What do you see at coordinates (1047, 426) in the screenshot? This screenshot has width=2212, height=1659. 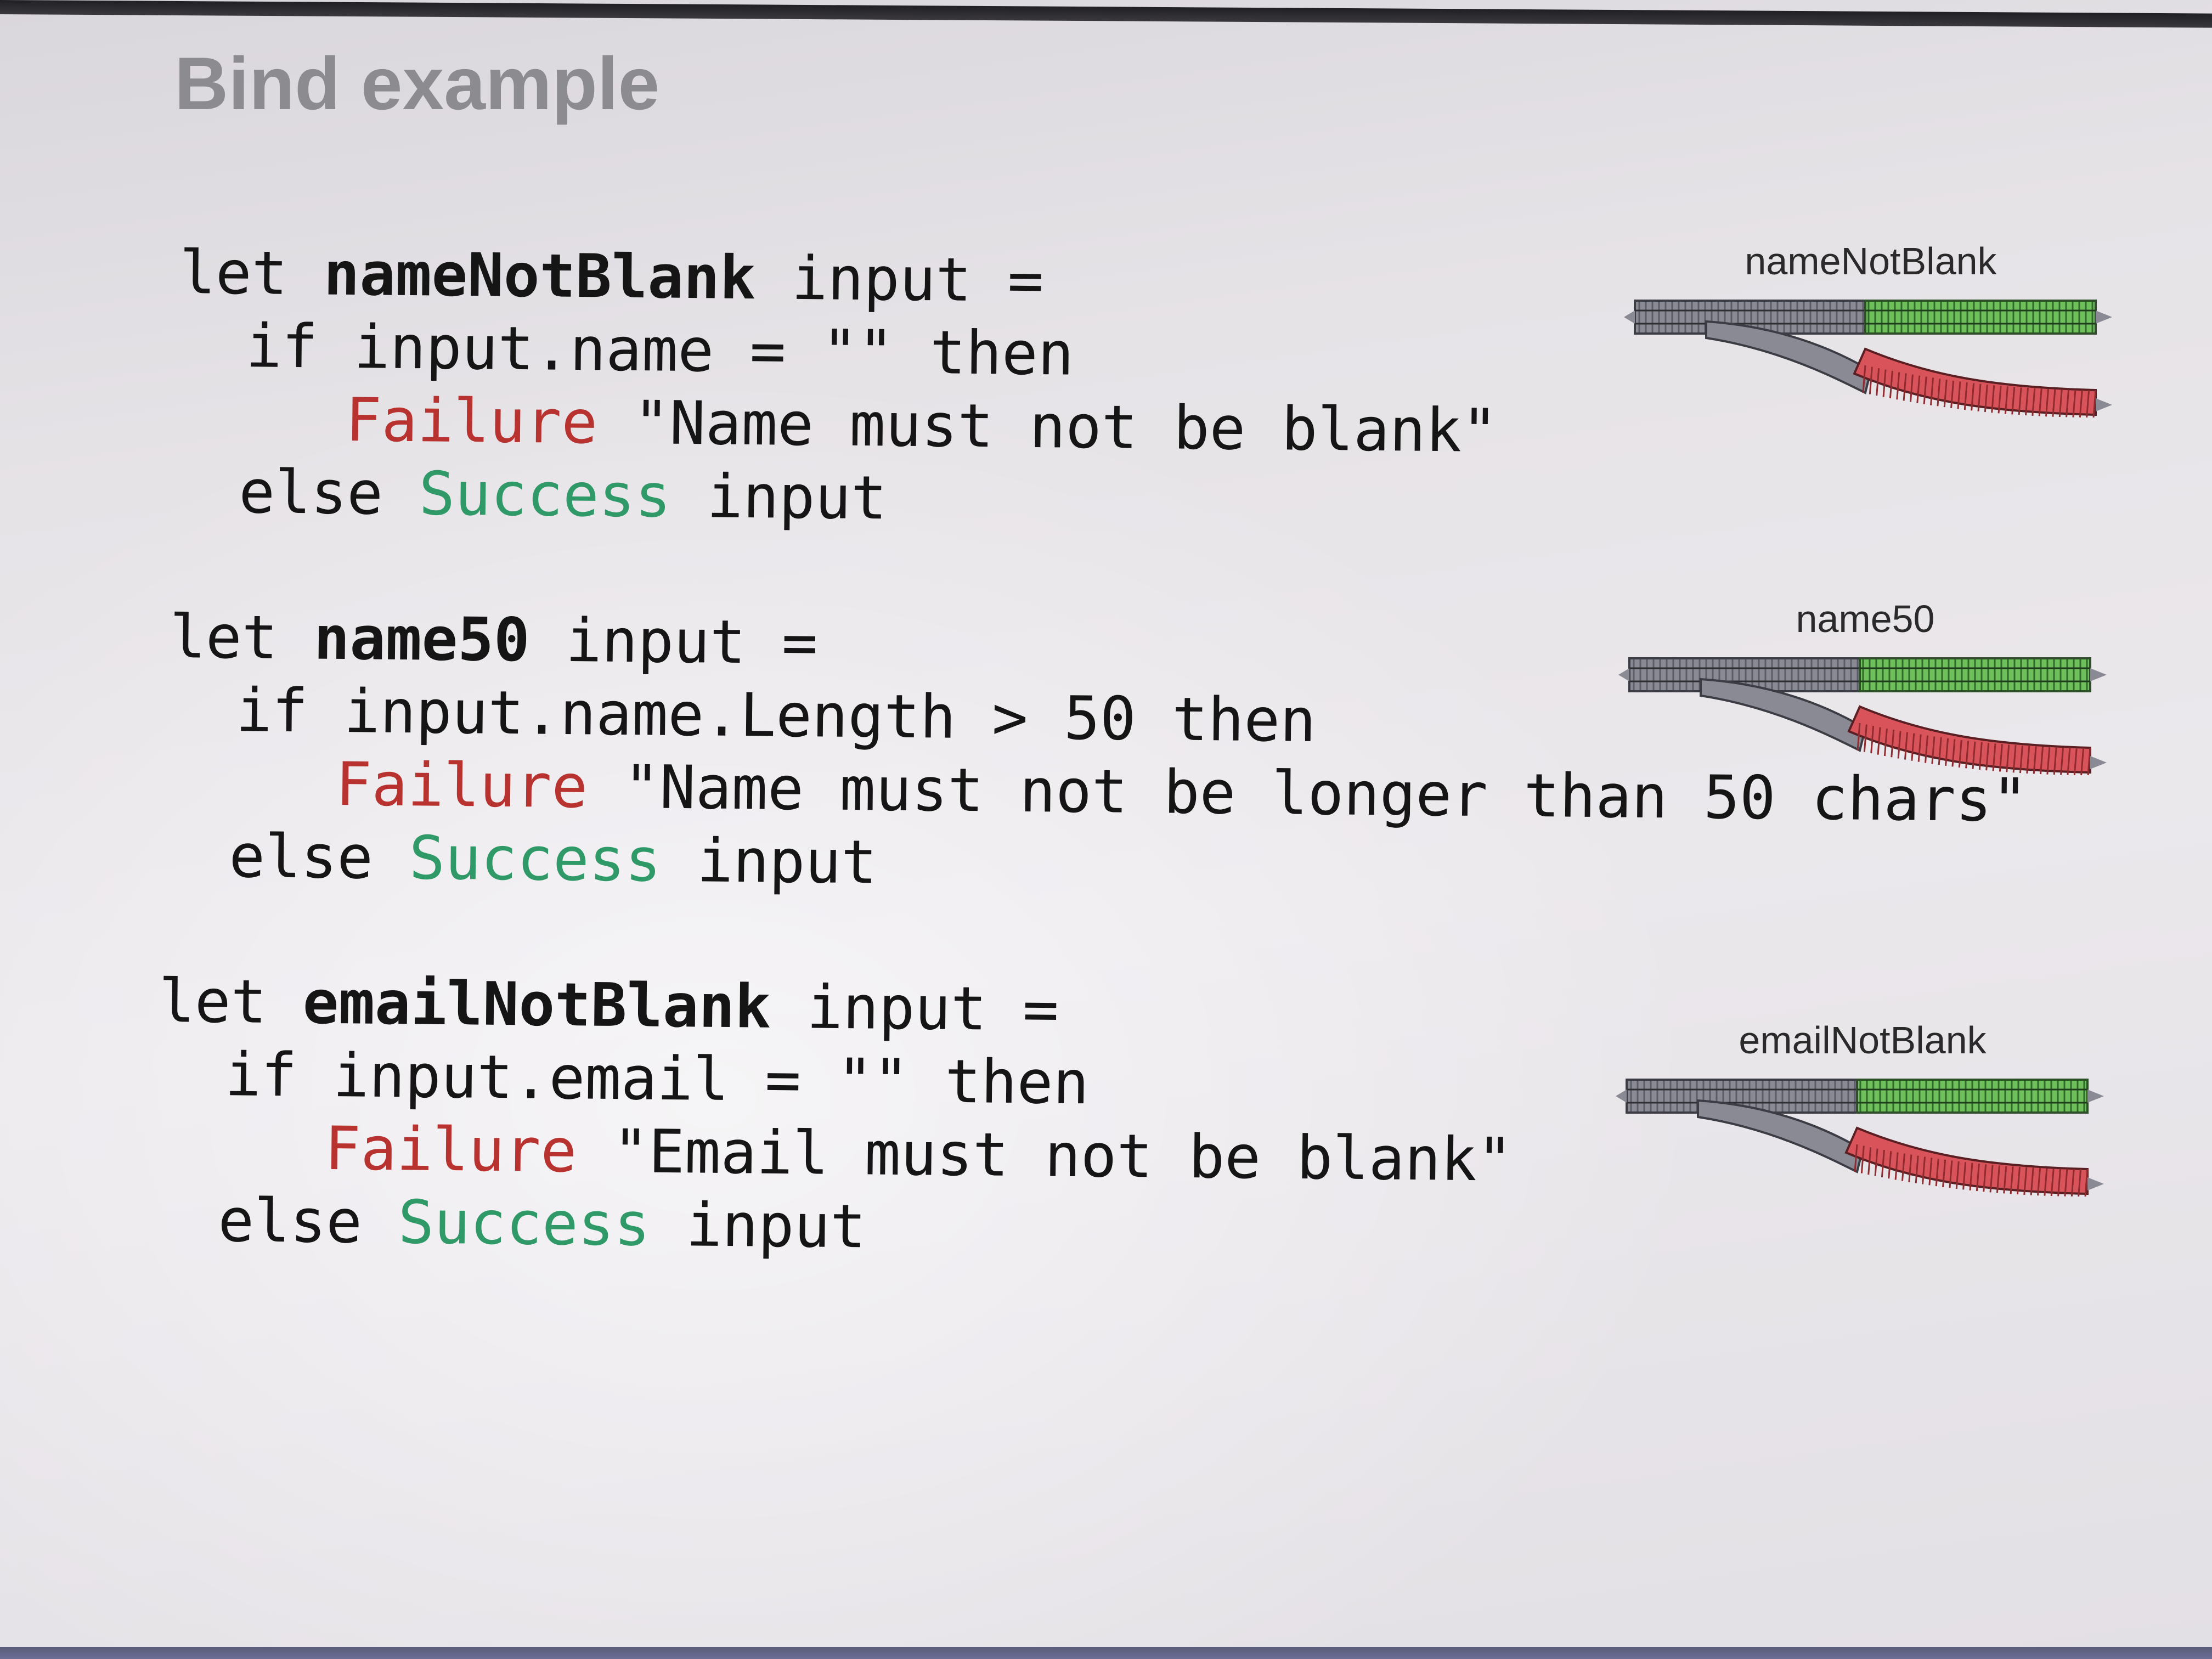 I see `code-string: "Name must not be blank"` at bounding box center [1047, 426].